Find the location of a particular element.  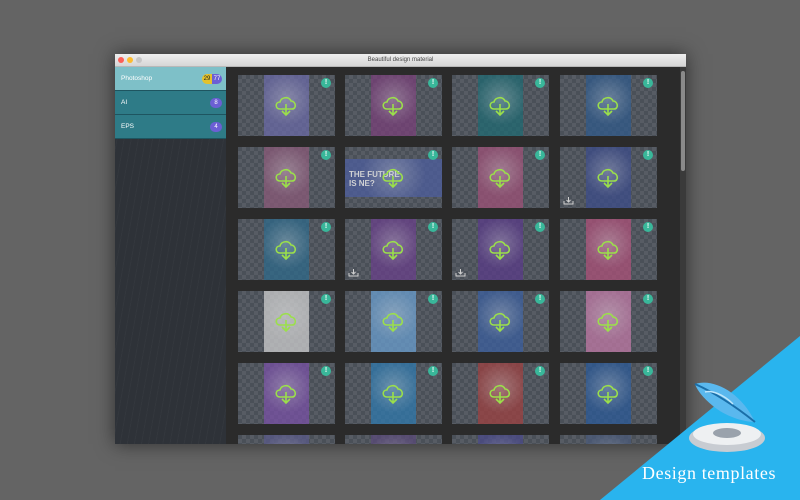

window-title: Beautiful design material is located at coordinates (400, 60).